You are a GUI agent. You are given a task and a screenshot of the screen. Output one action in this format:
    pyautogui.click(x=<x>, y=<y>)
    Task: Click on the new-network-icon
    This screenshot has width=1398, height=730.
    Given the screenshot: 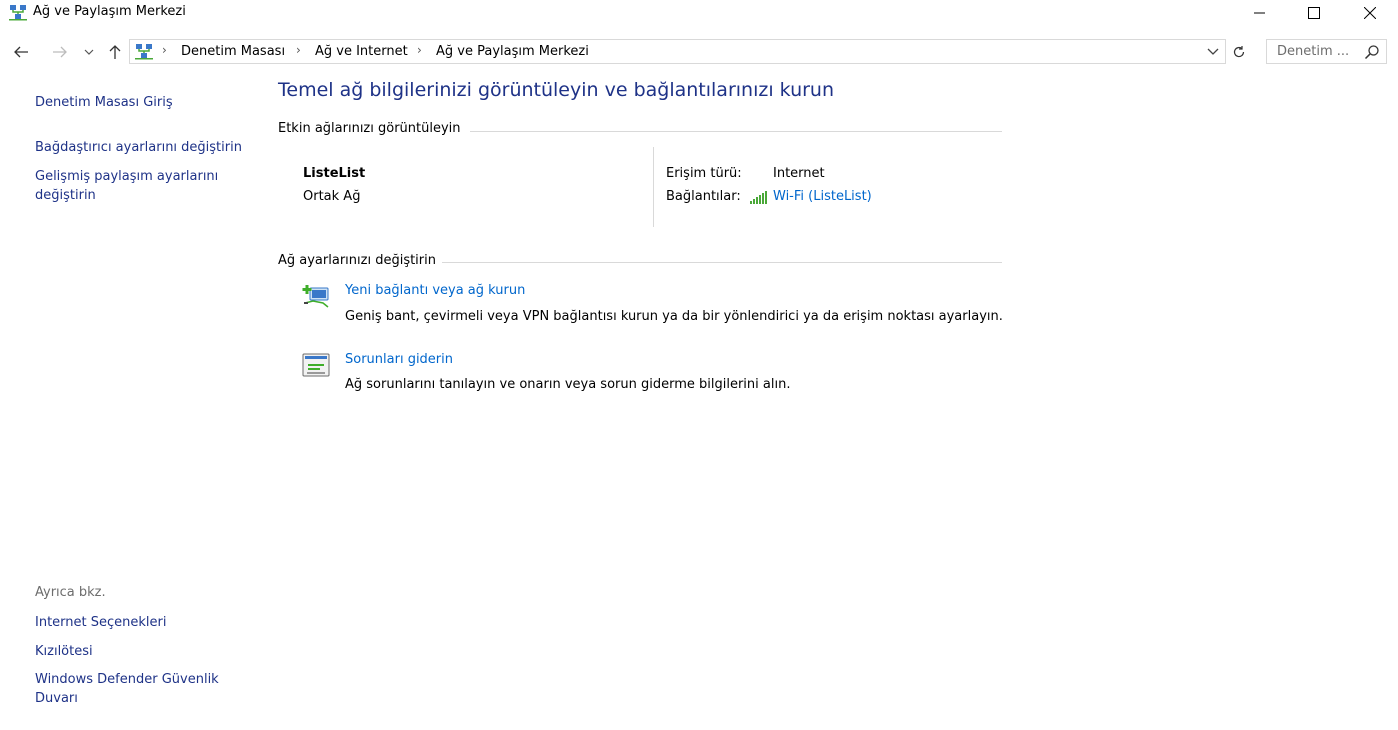 What is the action you would take?
    pyautogui.click(x=315, y=296)
    